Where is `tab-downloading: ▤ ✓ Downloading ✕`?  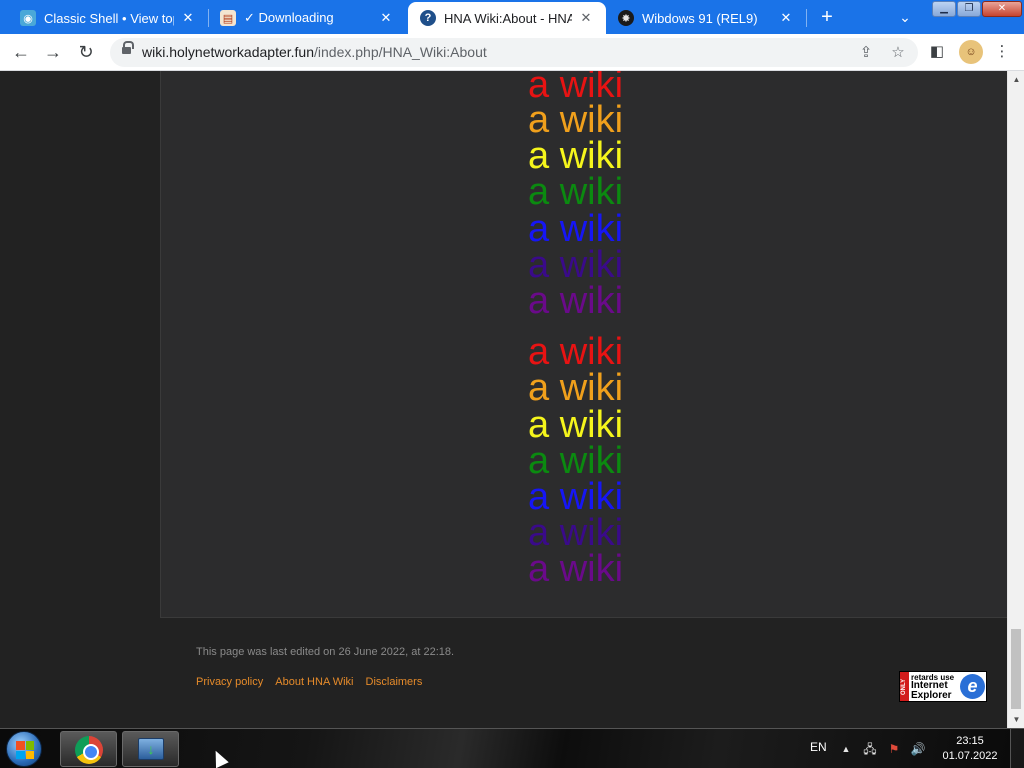
tab-downloading: ▤ ✓ Downloading ✕ is located at coordinates (307, 18).